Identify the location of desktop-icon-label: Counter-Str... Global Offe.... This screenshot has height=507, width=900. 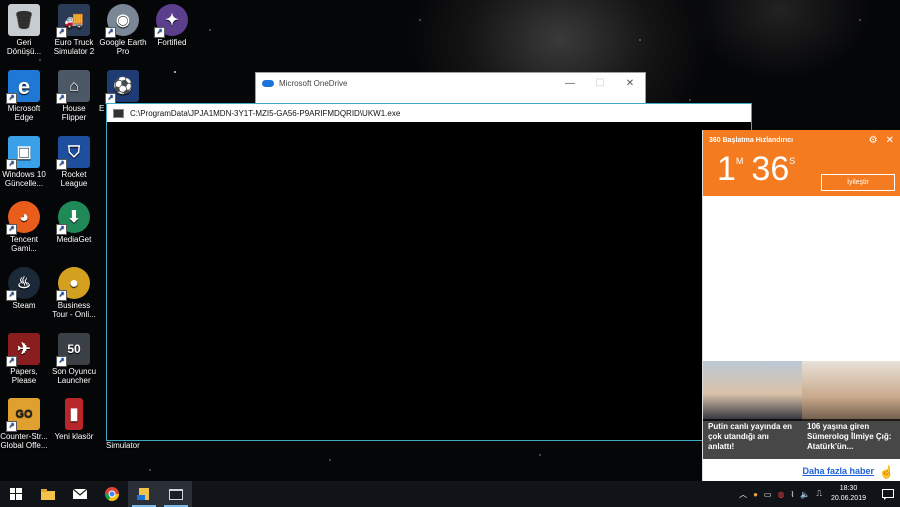
(24, 441).